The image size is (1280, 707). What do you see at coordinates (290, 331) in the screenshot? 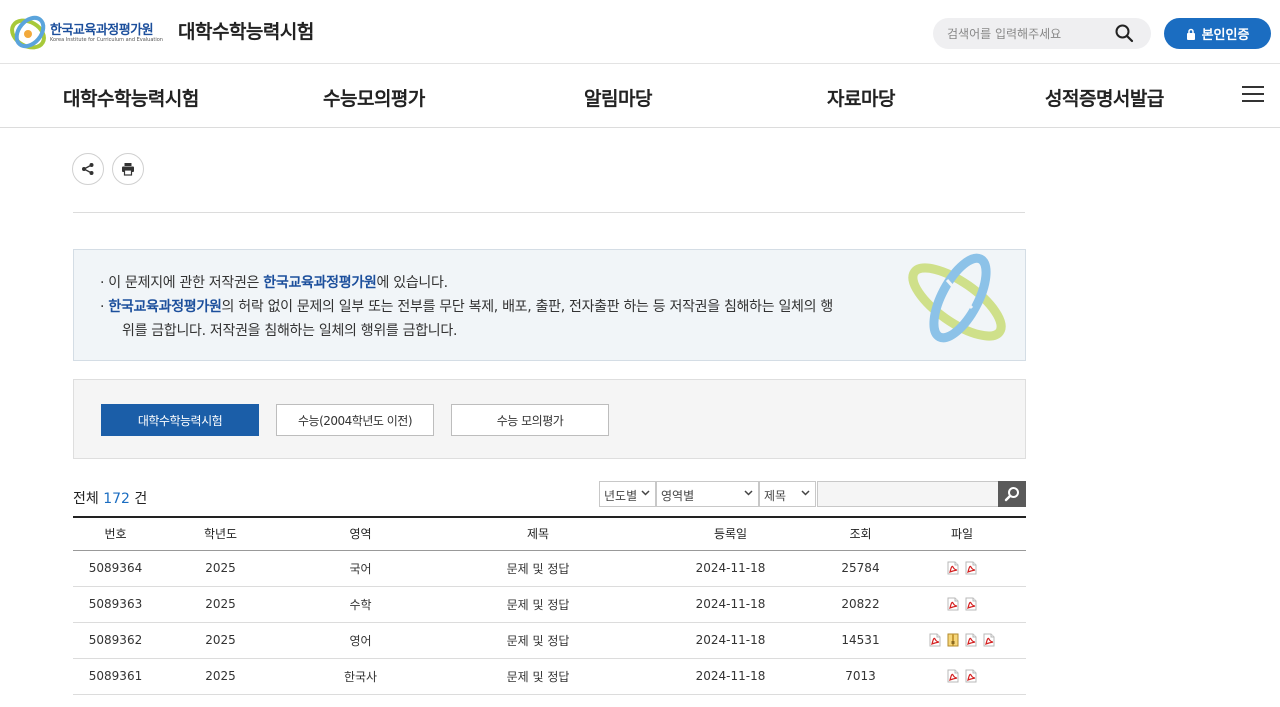
I see `notice-line-3: 위를 금합니다. 저작권을 침해하는 일체의 행위를 금합니다.` at bounding box center [290, 331].